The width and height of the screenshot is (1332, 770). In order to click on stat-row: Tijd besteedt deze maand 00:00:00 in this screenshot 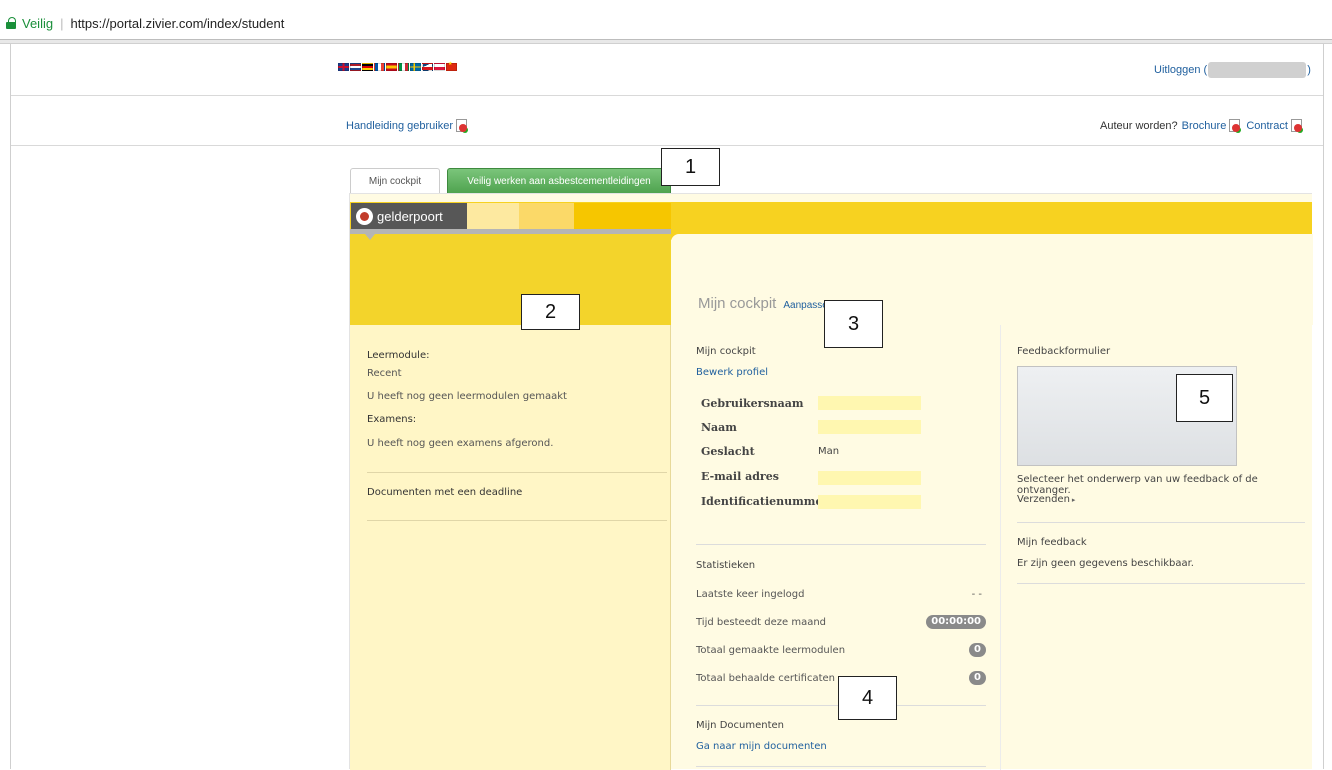, I will do `click(841, 622)`.